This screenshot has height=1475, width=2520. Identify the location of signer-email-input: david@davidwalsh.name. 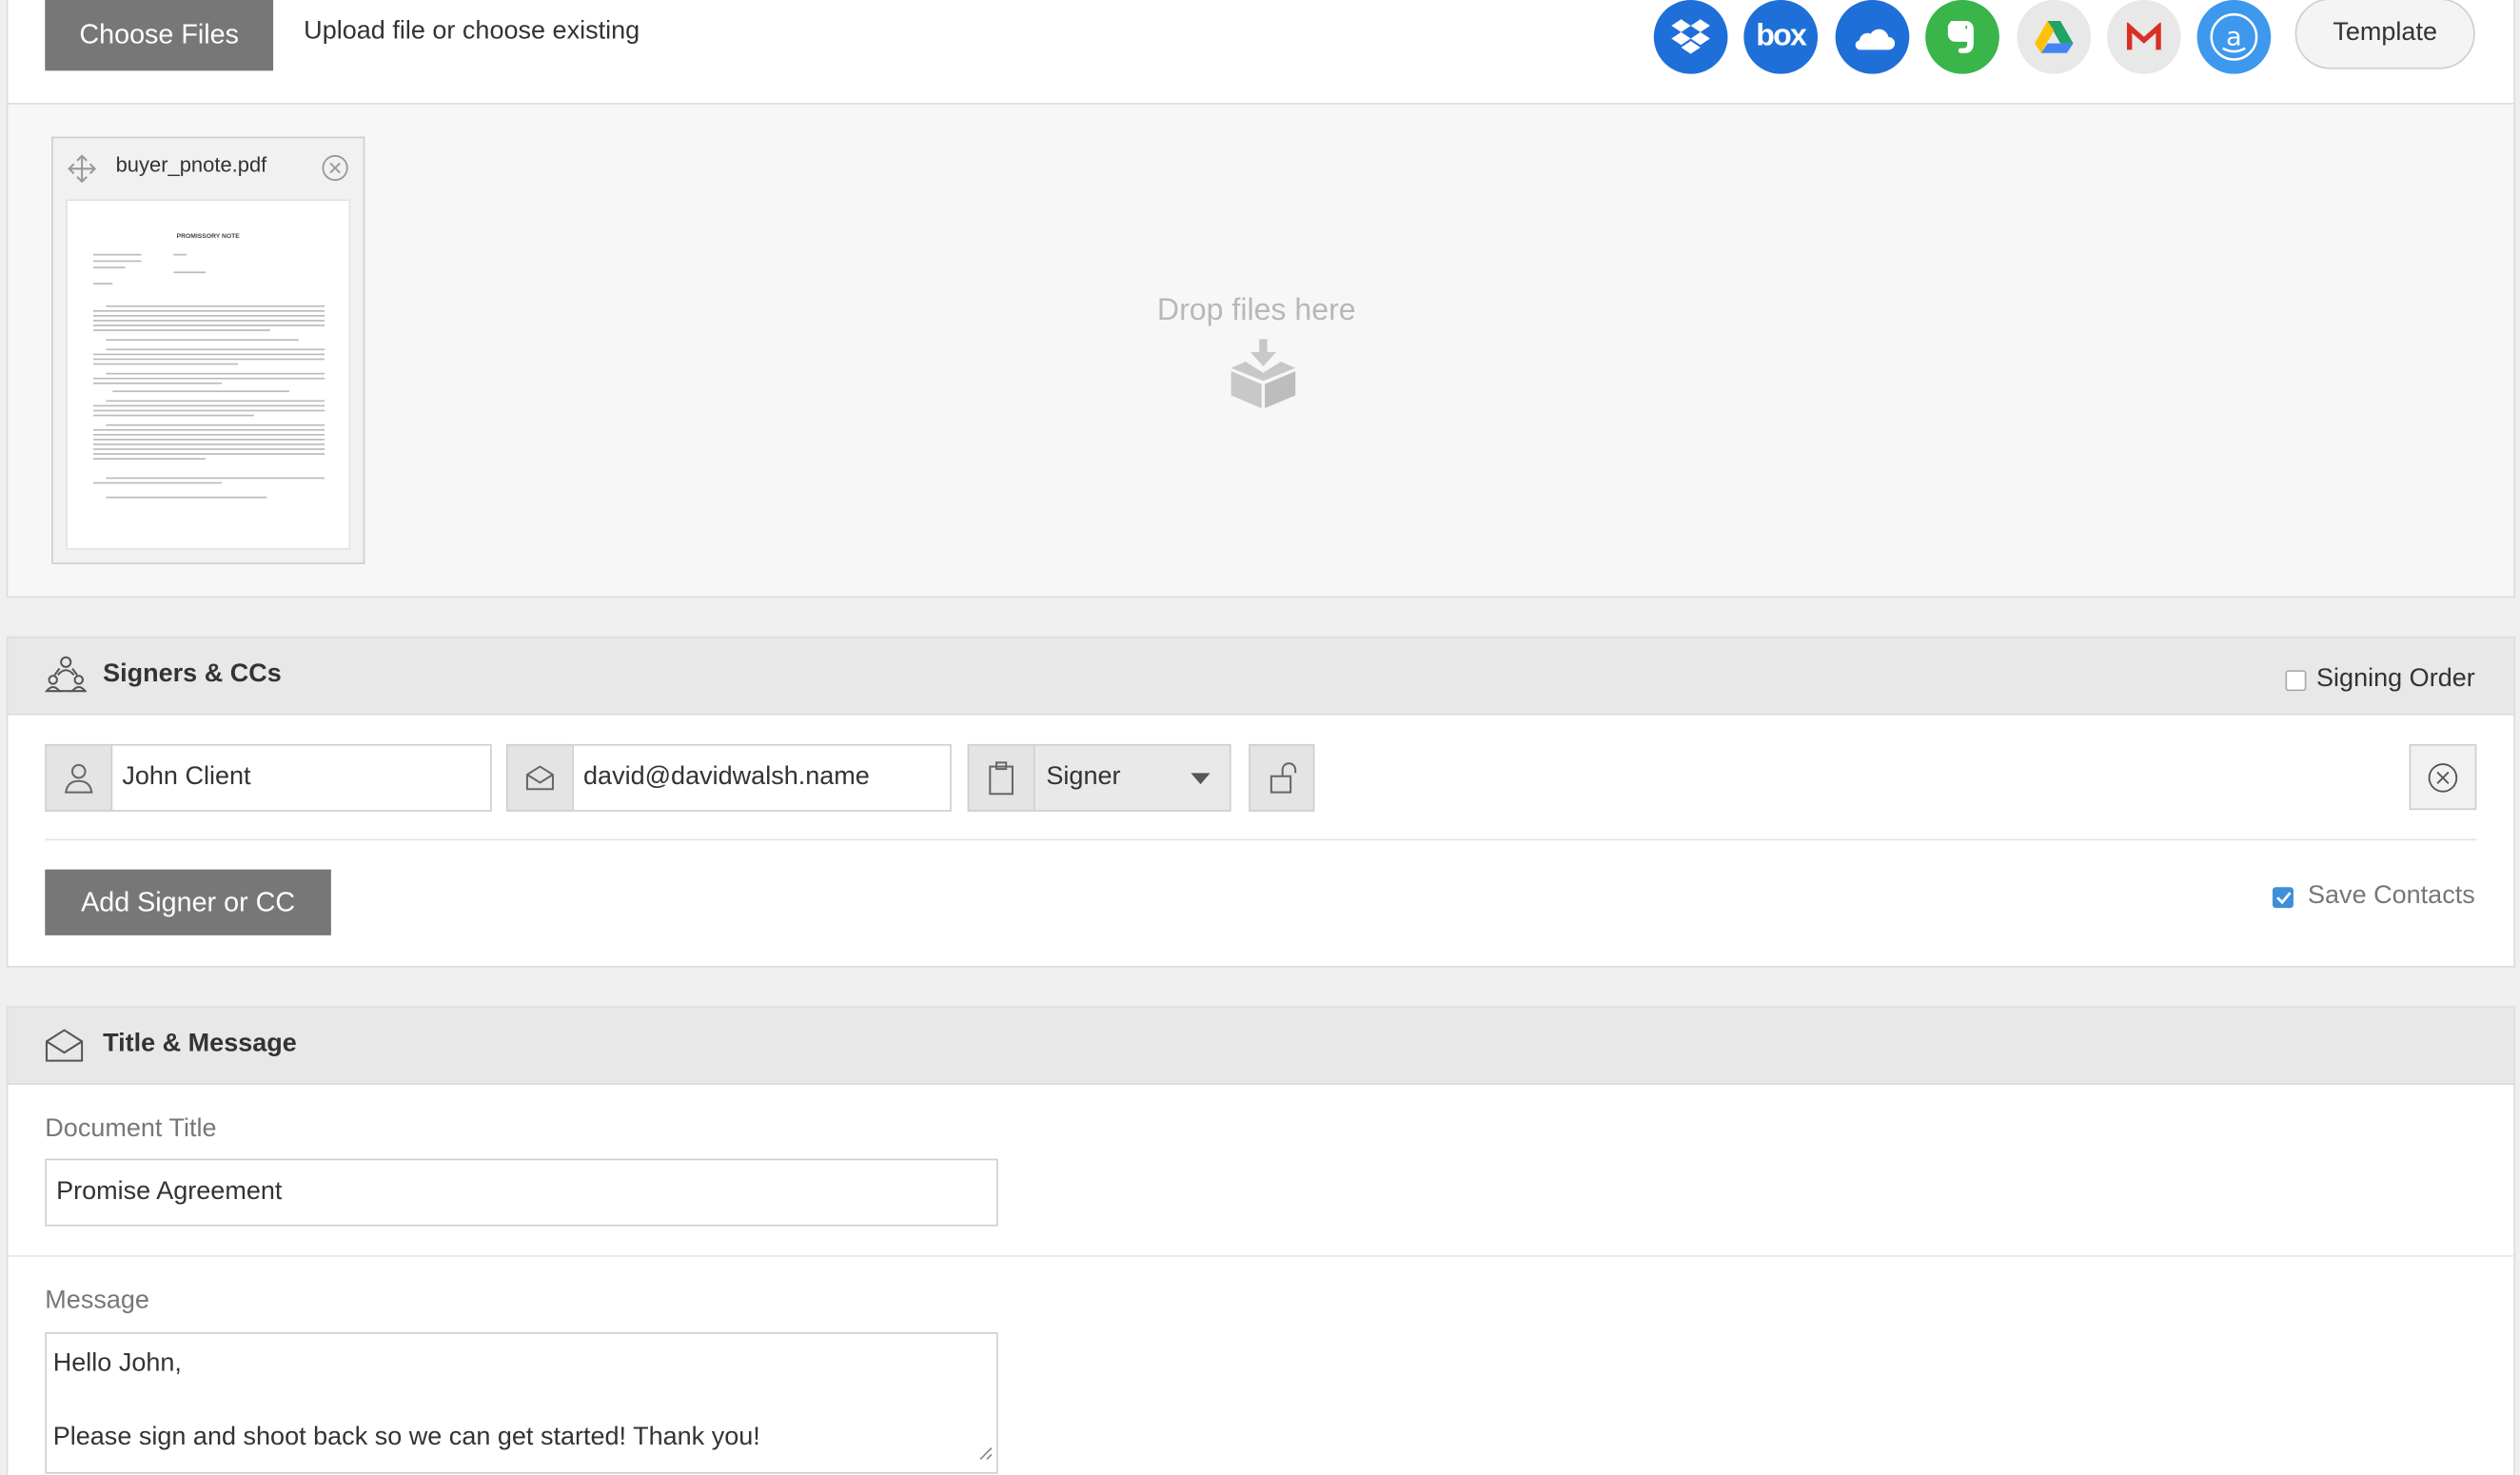
(762, 778).